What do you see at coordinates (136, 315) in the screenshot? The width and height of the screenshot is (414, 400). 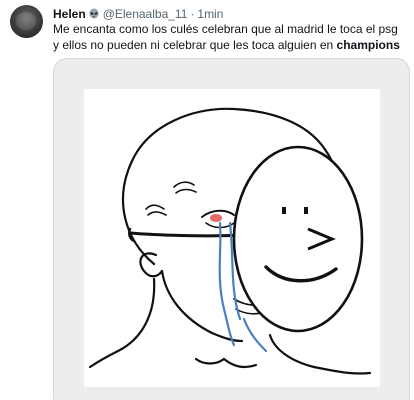 I see `neck-left` at bounding box center [136, 315].